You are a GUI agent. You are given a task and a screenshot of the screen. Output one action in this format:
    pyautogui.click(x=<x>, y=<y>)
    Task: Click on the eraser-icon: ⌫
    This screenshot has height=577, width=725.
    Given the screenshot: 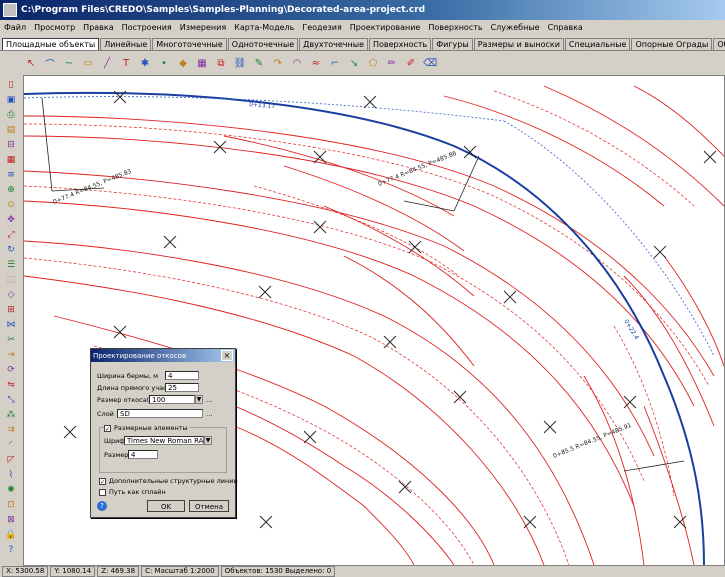 What is the action you would take?
    pyautogui.click(x=430, y=63)
    